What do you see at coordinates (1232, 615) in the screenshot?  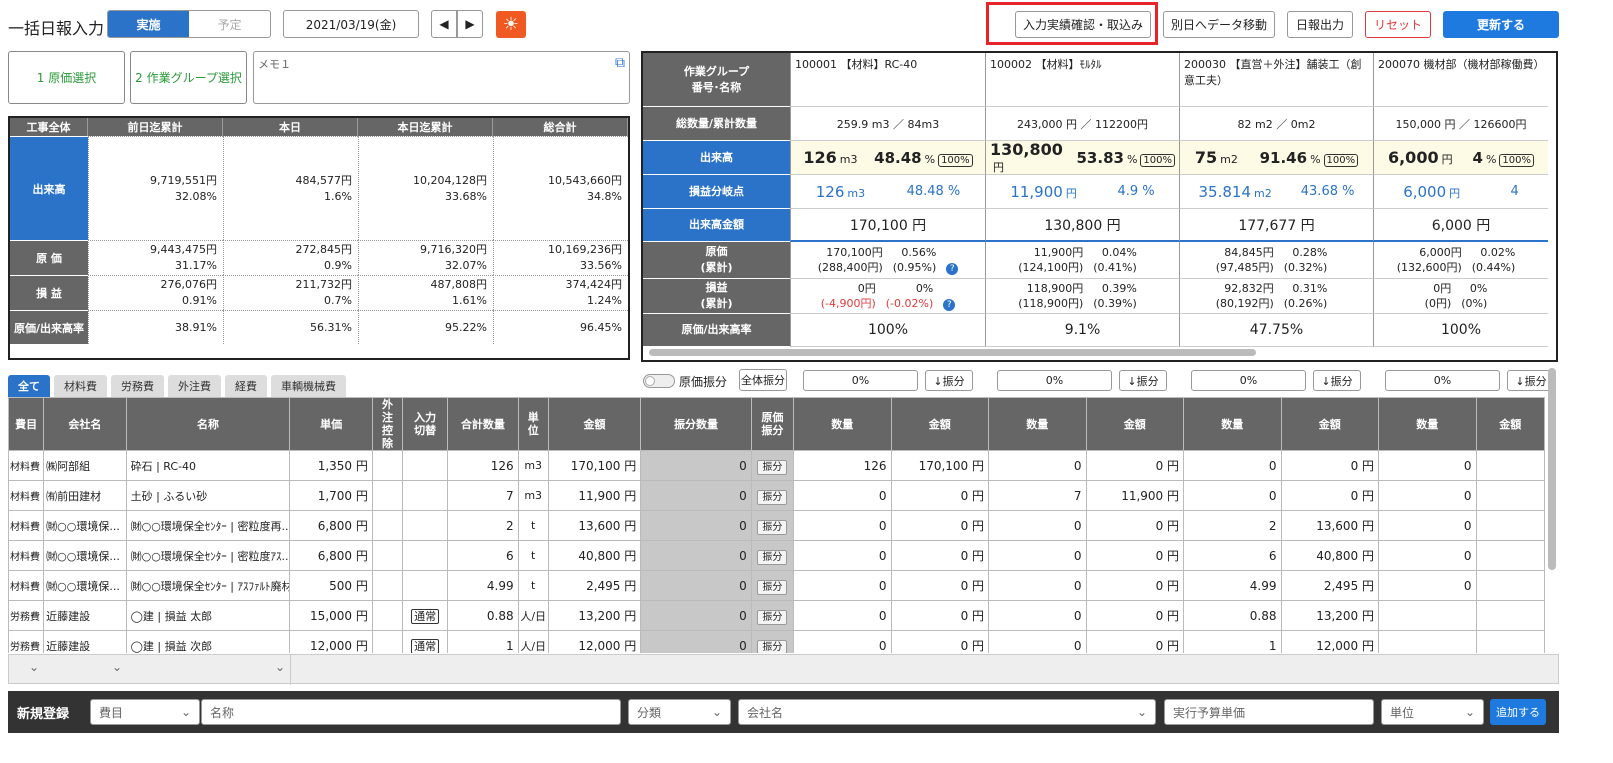 I see `group-qty: 0.88` at bounding box center [1232, 615].